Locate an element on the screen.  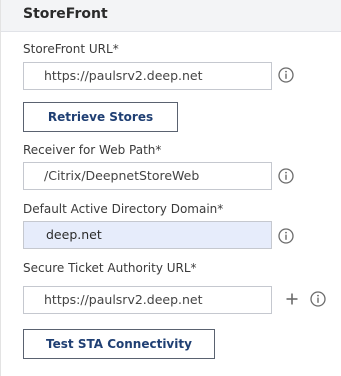
section-title: StoreFront is located at coordinates (65, 14).